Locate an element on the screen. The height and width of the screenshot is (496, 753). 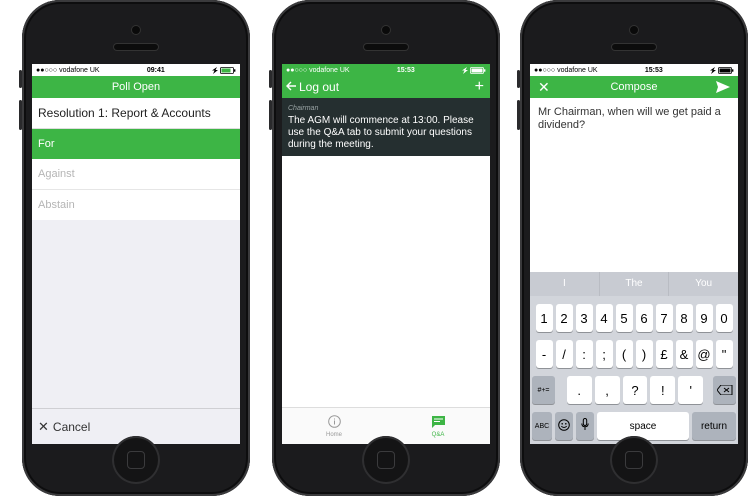
tab-home-label: Home is located at coordinates (333, 434).